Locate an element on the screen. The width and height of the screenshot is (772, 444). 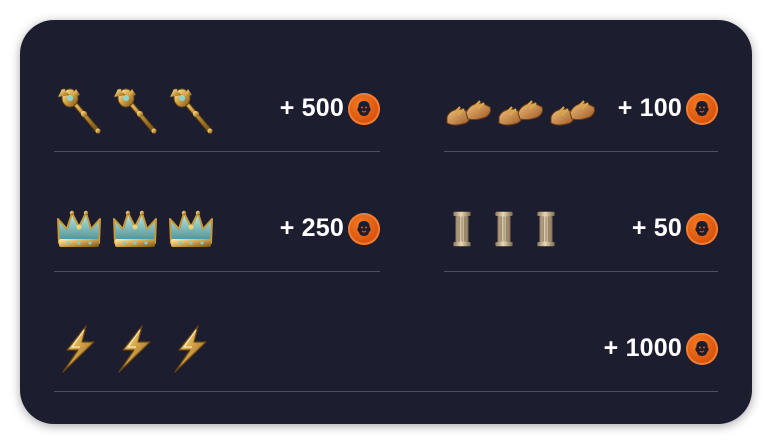
paytable-row-sandals: + 100 is located at coordinates (581, 109).